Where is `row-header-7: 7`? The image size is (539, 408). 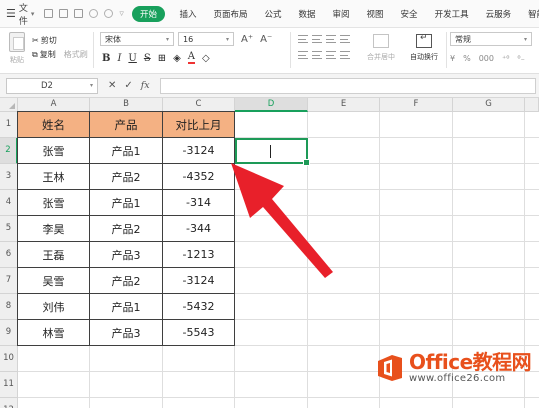 row-header-7: 7 is located at coordinates (9, 281).